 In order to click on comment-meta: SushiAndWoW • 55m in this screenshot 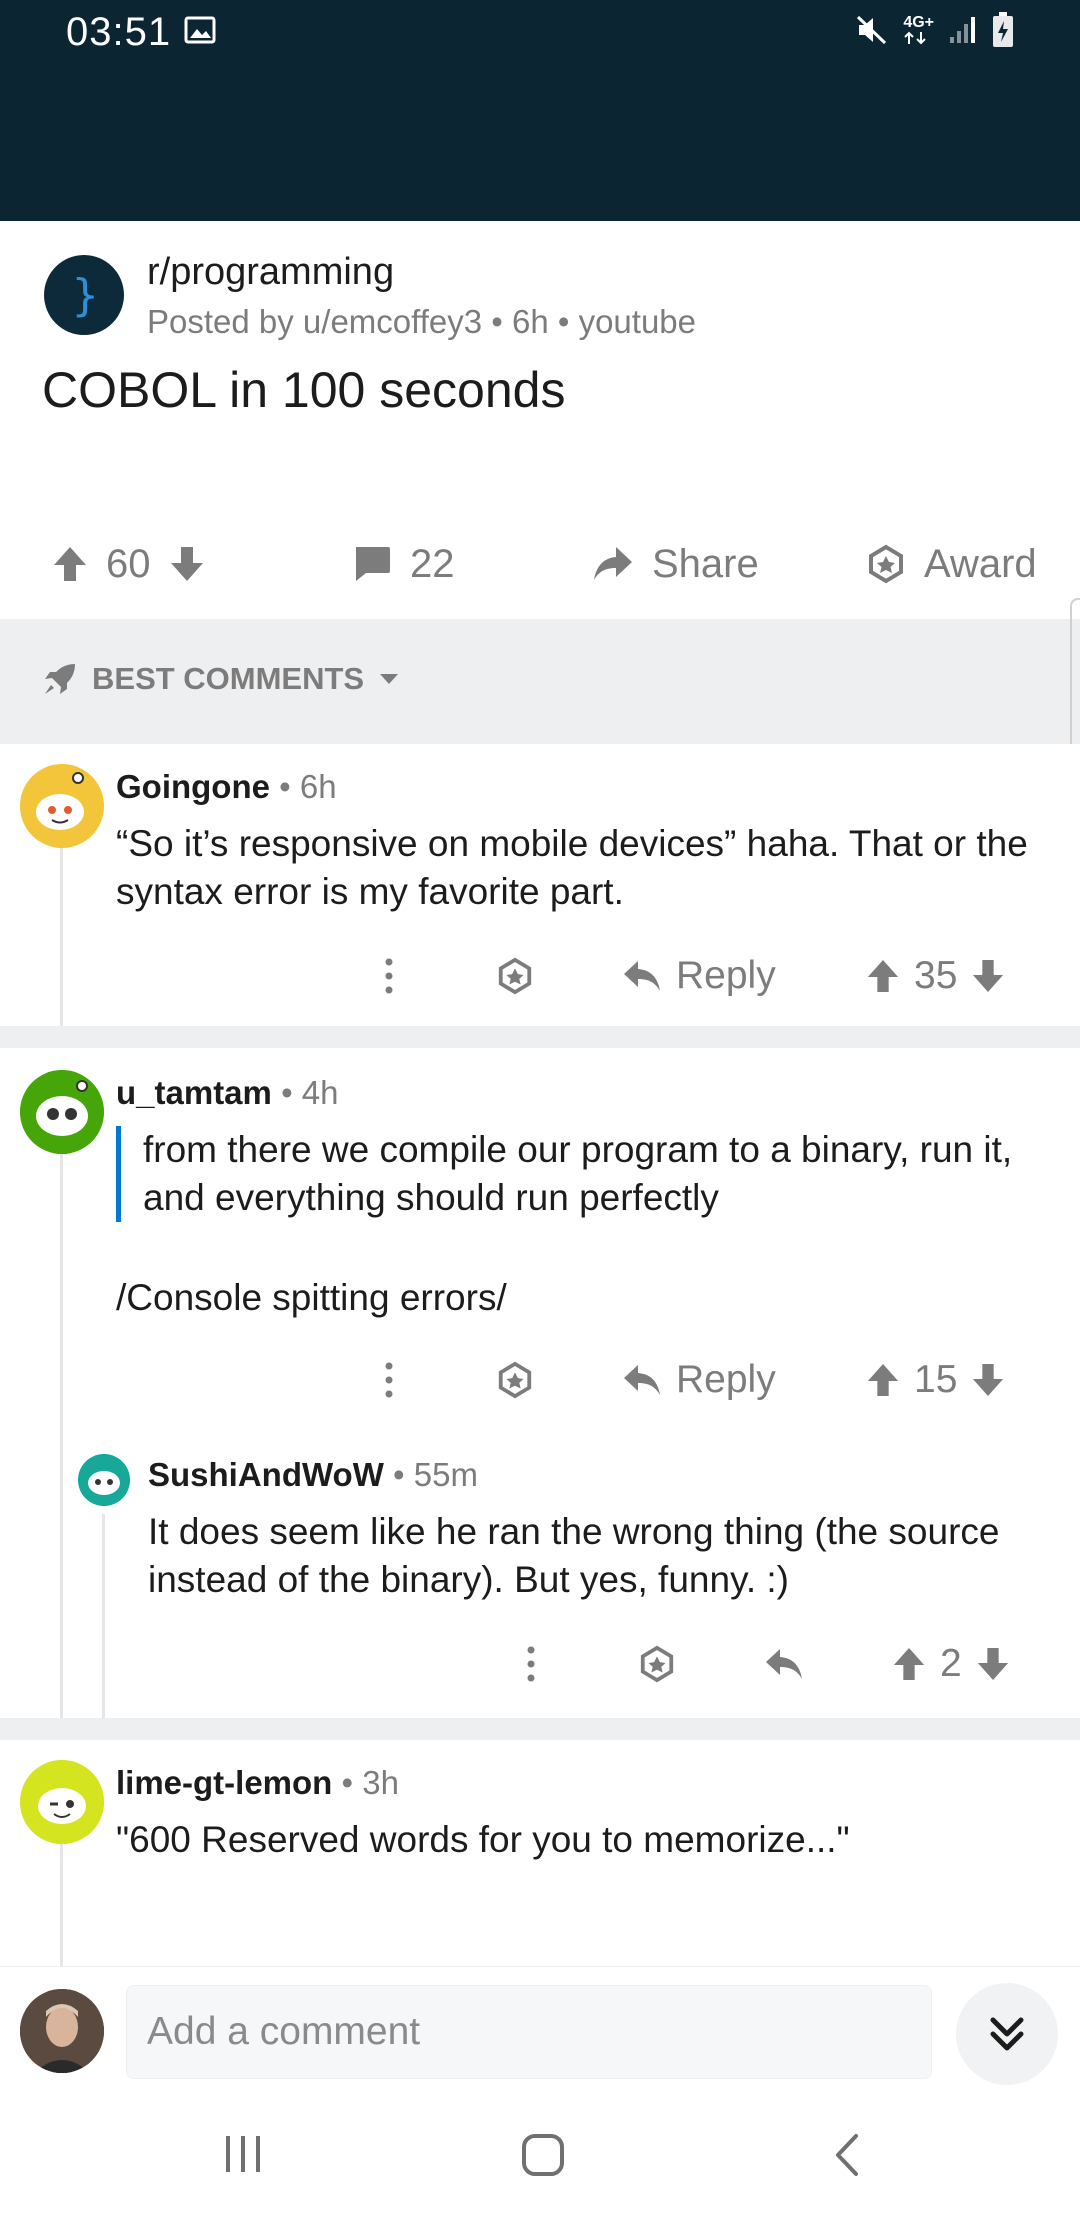, I will do `click(313, 1474)`.